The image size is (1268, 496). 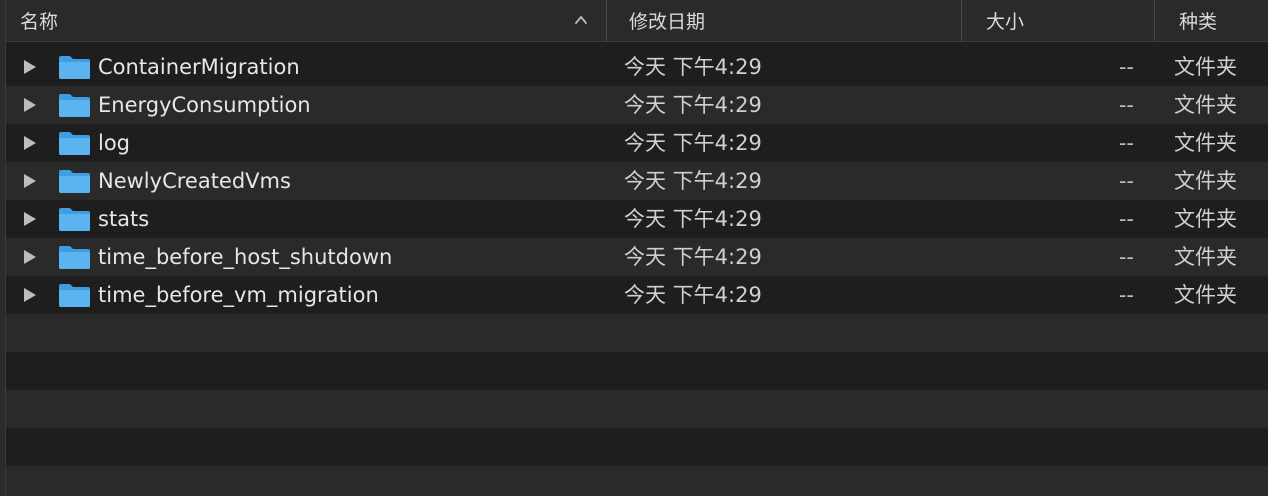 I want to click on file-row: NewlyCreatedVms 今天 下午4:29 -- 文件夹, so click(x=637, y=181).